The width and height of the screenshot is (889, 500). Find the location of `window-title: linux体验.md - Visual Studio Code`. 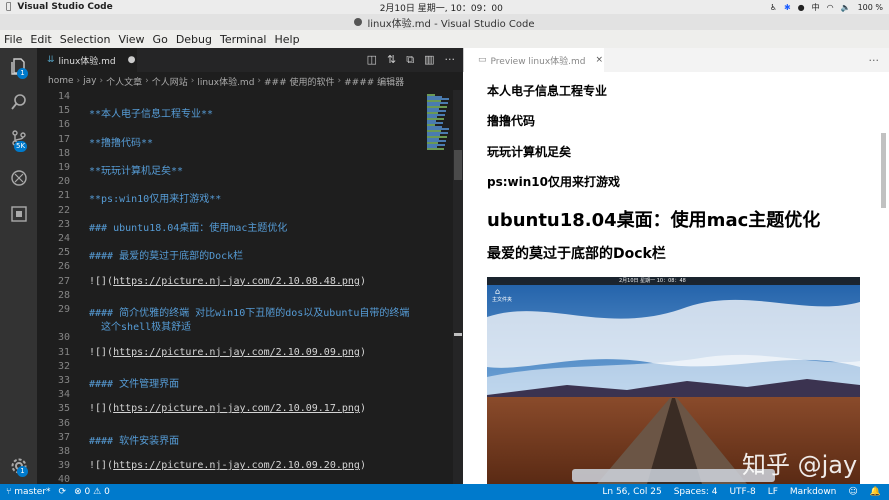

window-title: linux体验.md - Visual Studio Code is located at coordinates (451, 24).